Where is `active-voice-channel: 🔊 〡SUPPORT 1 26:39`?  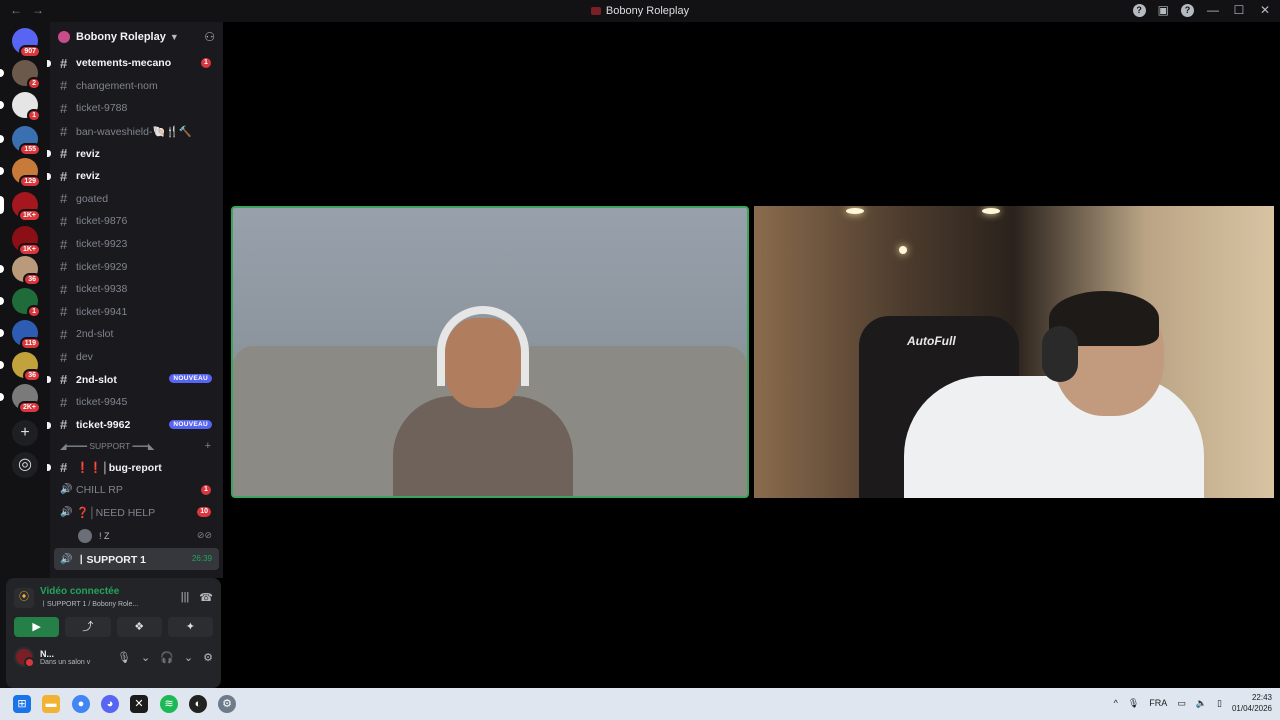 active-voice-channel: 🔊 〡SUPPORT 1 26:39 is located at coordinates (136, 559).